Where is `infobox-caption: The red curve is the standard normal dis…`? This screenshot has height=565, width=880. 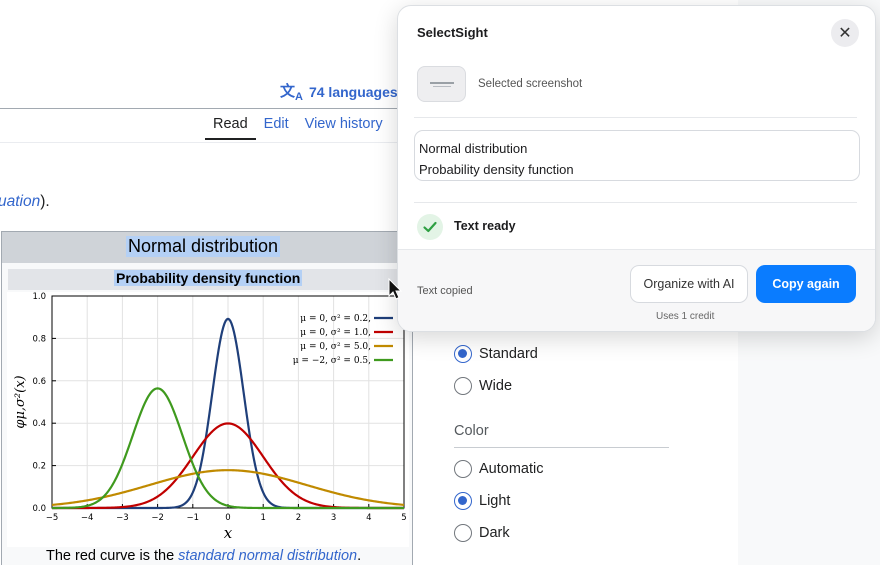
infobox-caption: The red curve is the standard normal dis… is located at coordinates (203, 556).